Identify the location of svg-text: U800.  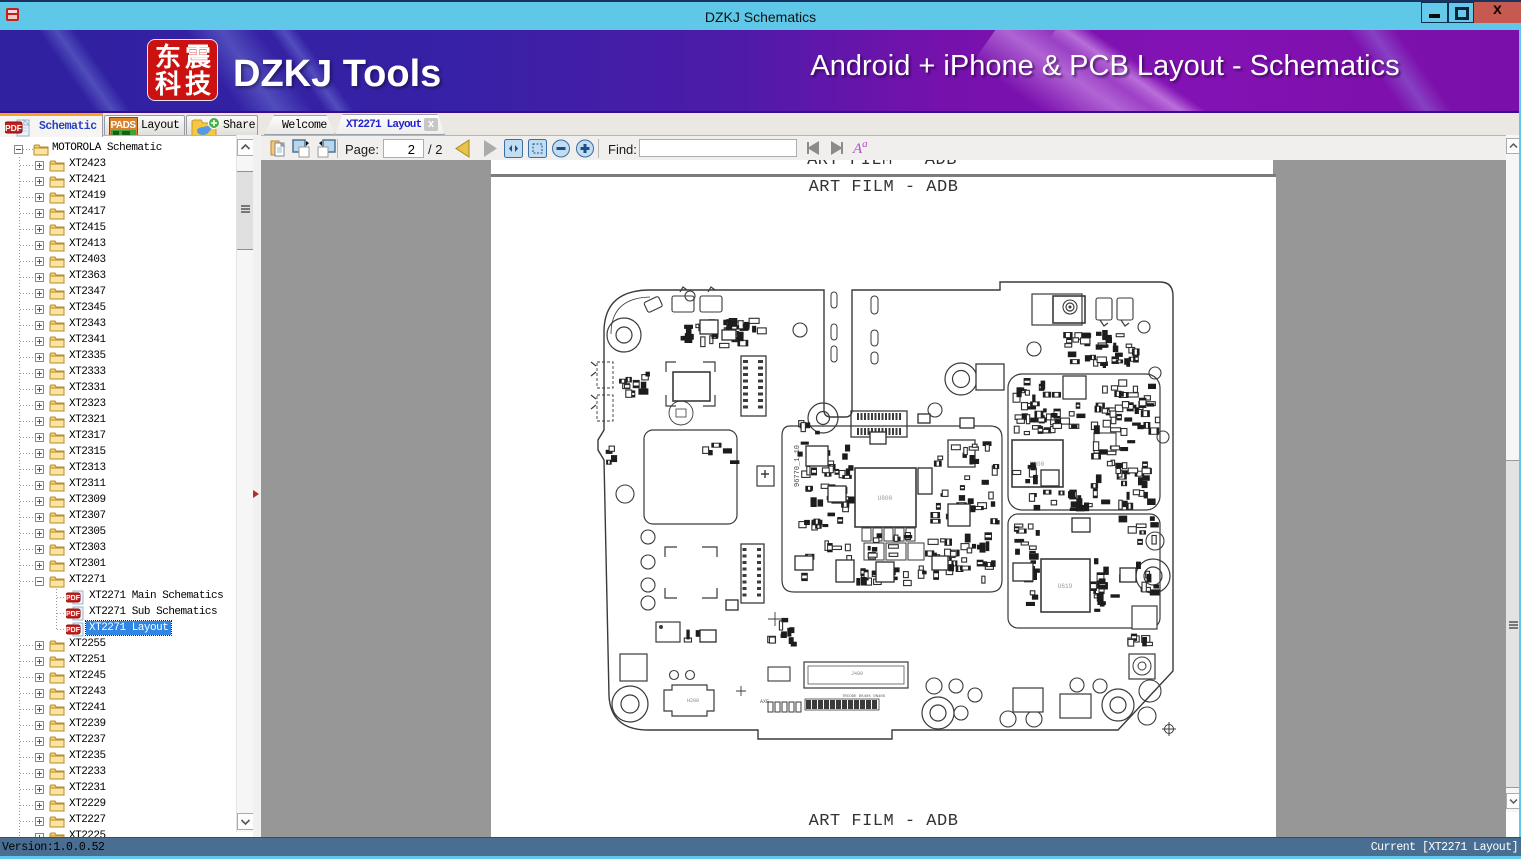
(885, 498).